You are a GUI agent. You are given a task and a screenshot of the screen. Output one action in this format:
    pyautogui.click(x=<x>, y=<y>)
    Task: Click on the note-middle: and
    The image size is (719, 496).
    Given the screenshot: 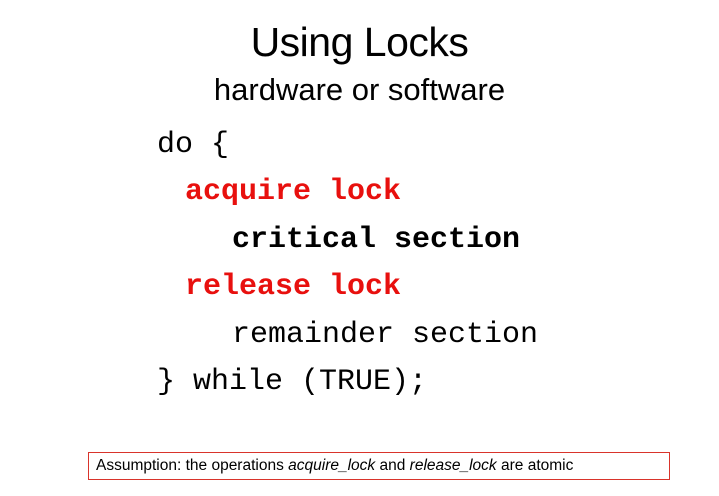 What is the action you would take?
    pyautogui.click(x=392, y=465)
    